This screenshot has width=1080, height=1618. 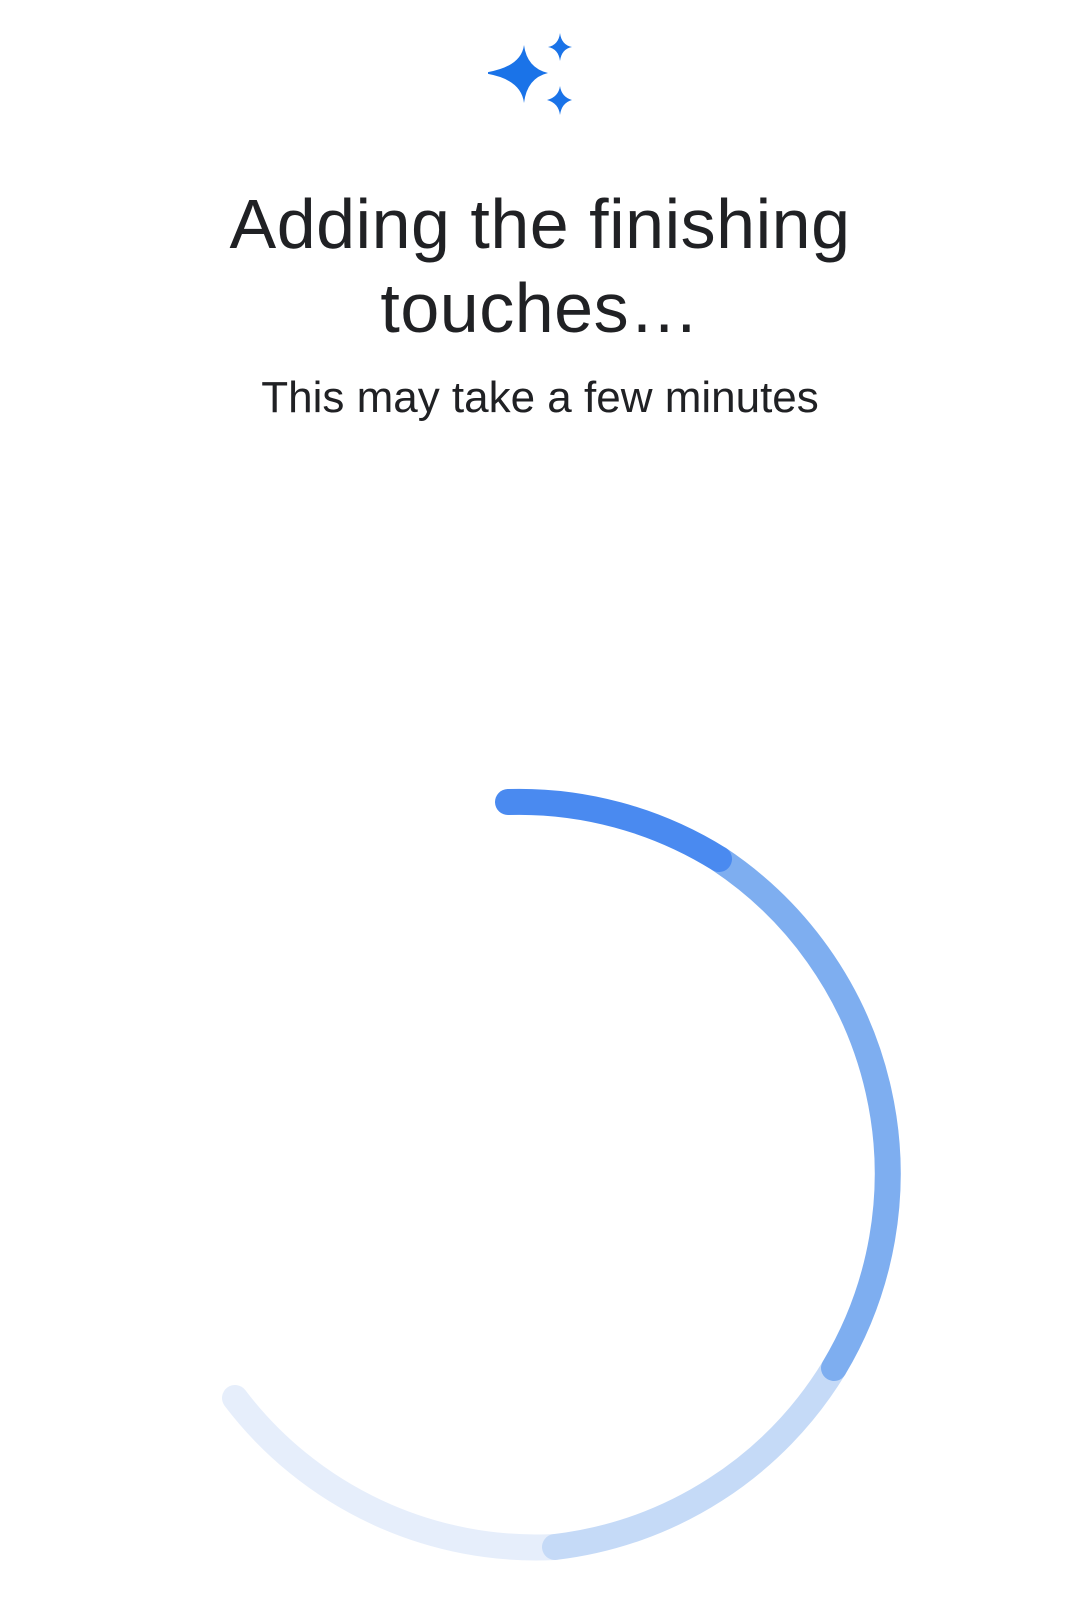 I want to click on sparkle-icon, so click(x=535, y=80).